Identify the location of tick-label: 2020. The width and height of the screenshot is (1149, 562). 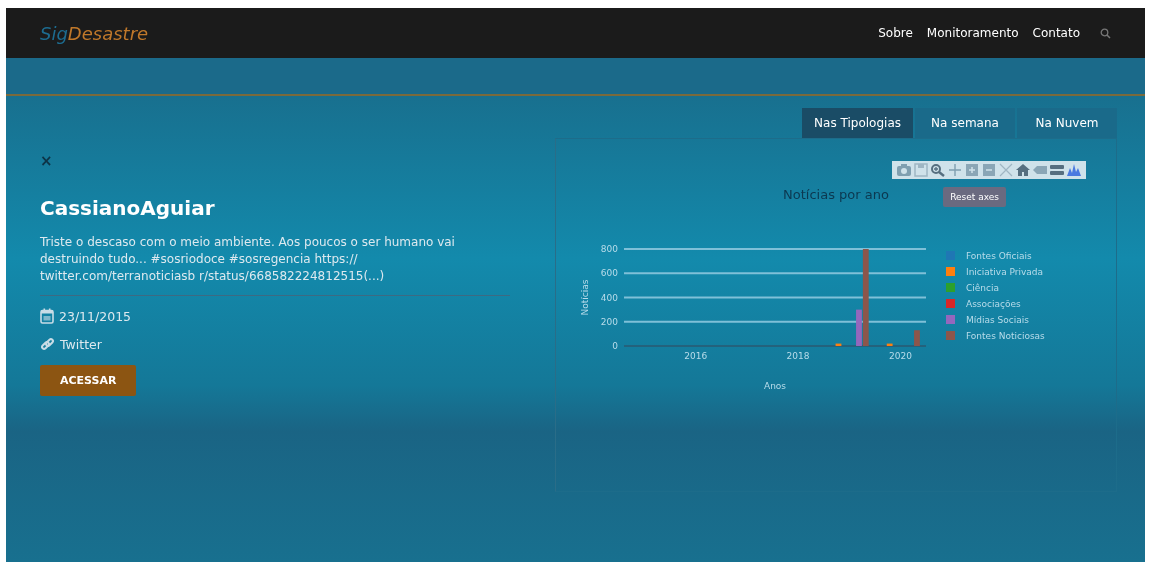
(900, 356).